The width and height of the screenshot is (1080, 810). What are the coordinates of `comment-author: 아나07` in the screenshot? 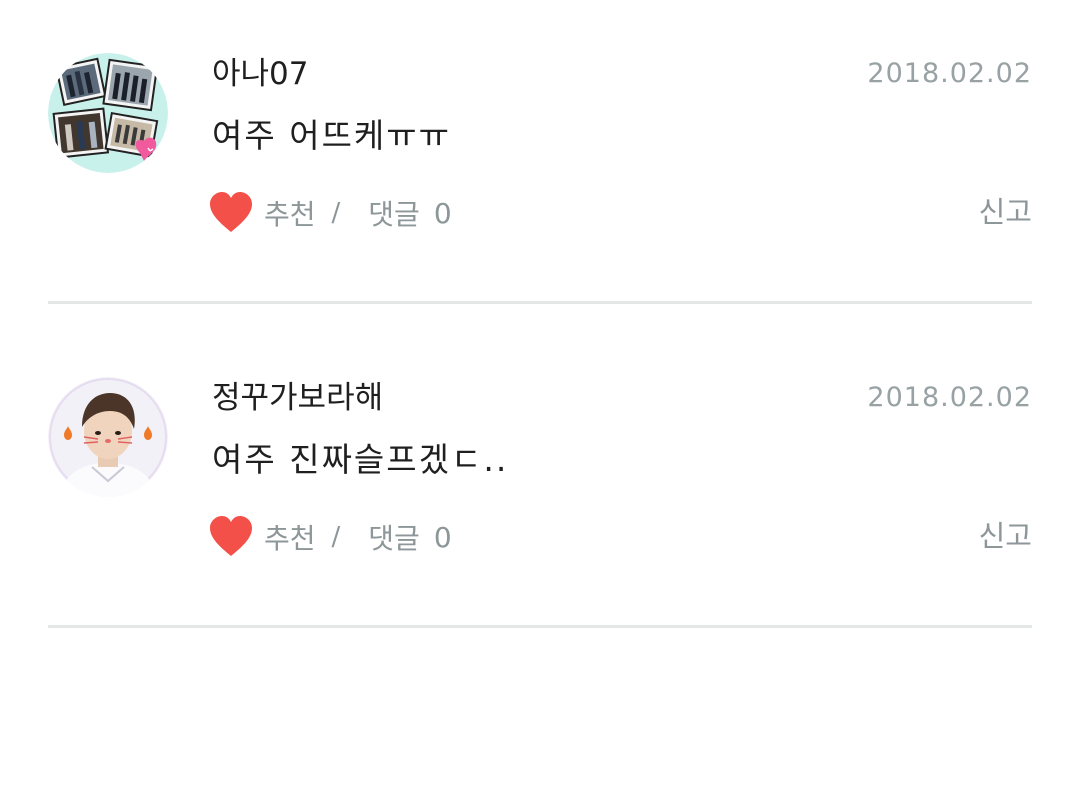 It's located at (260, 74).